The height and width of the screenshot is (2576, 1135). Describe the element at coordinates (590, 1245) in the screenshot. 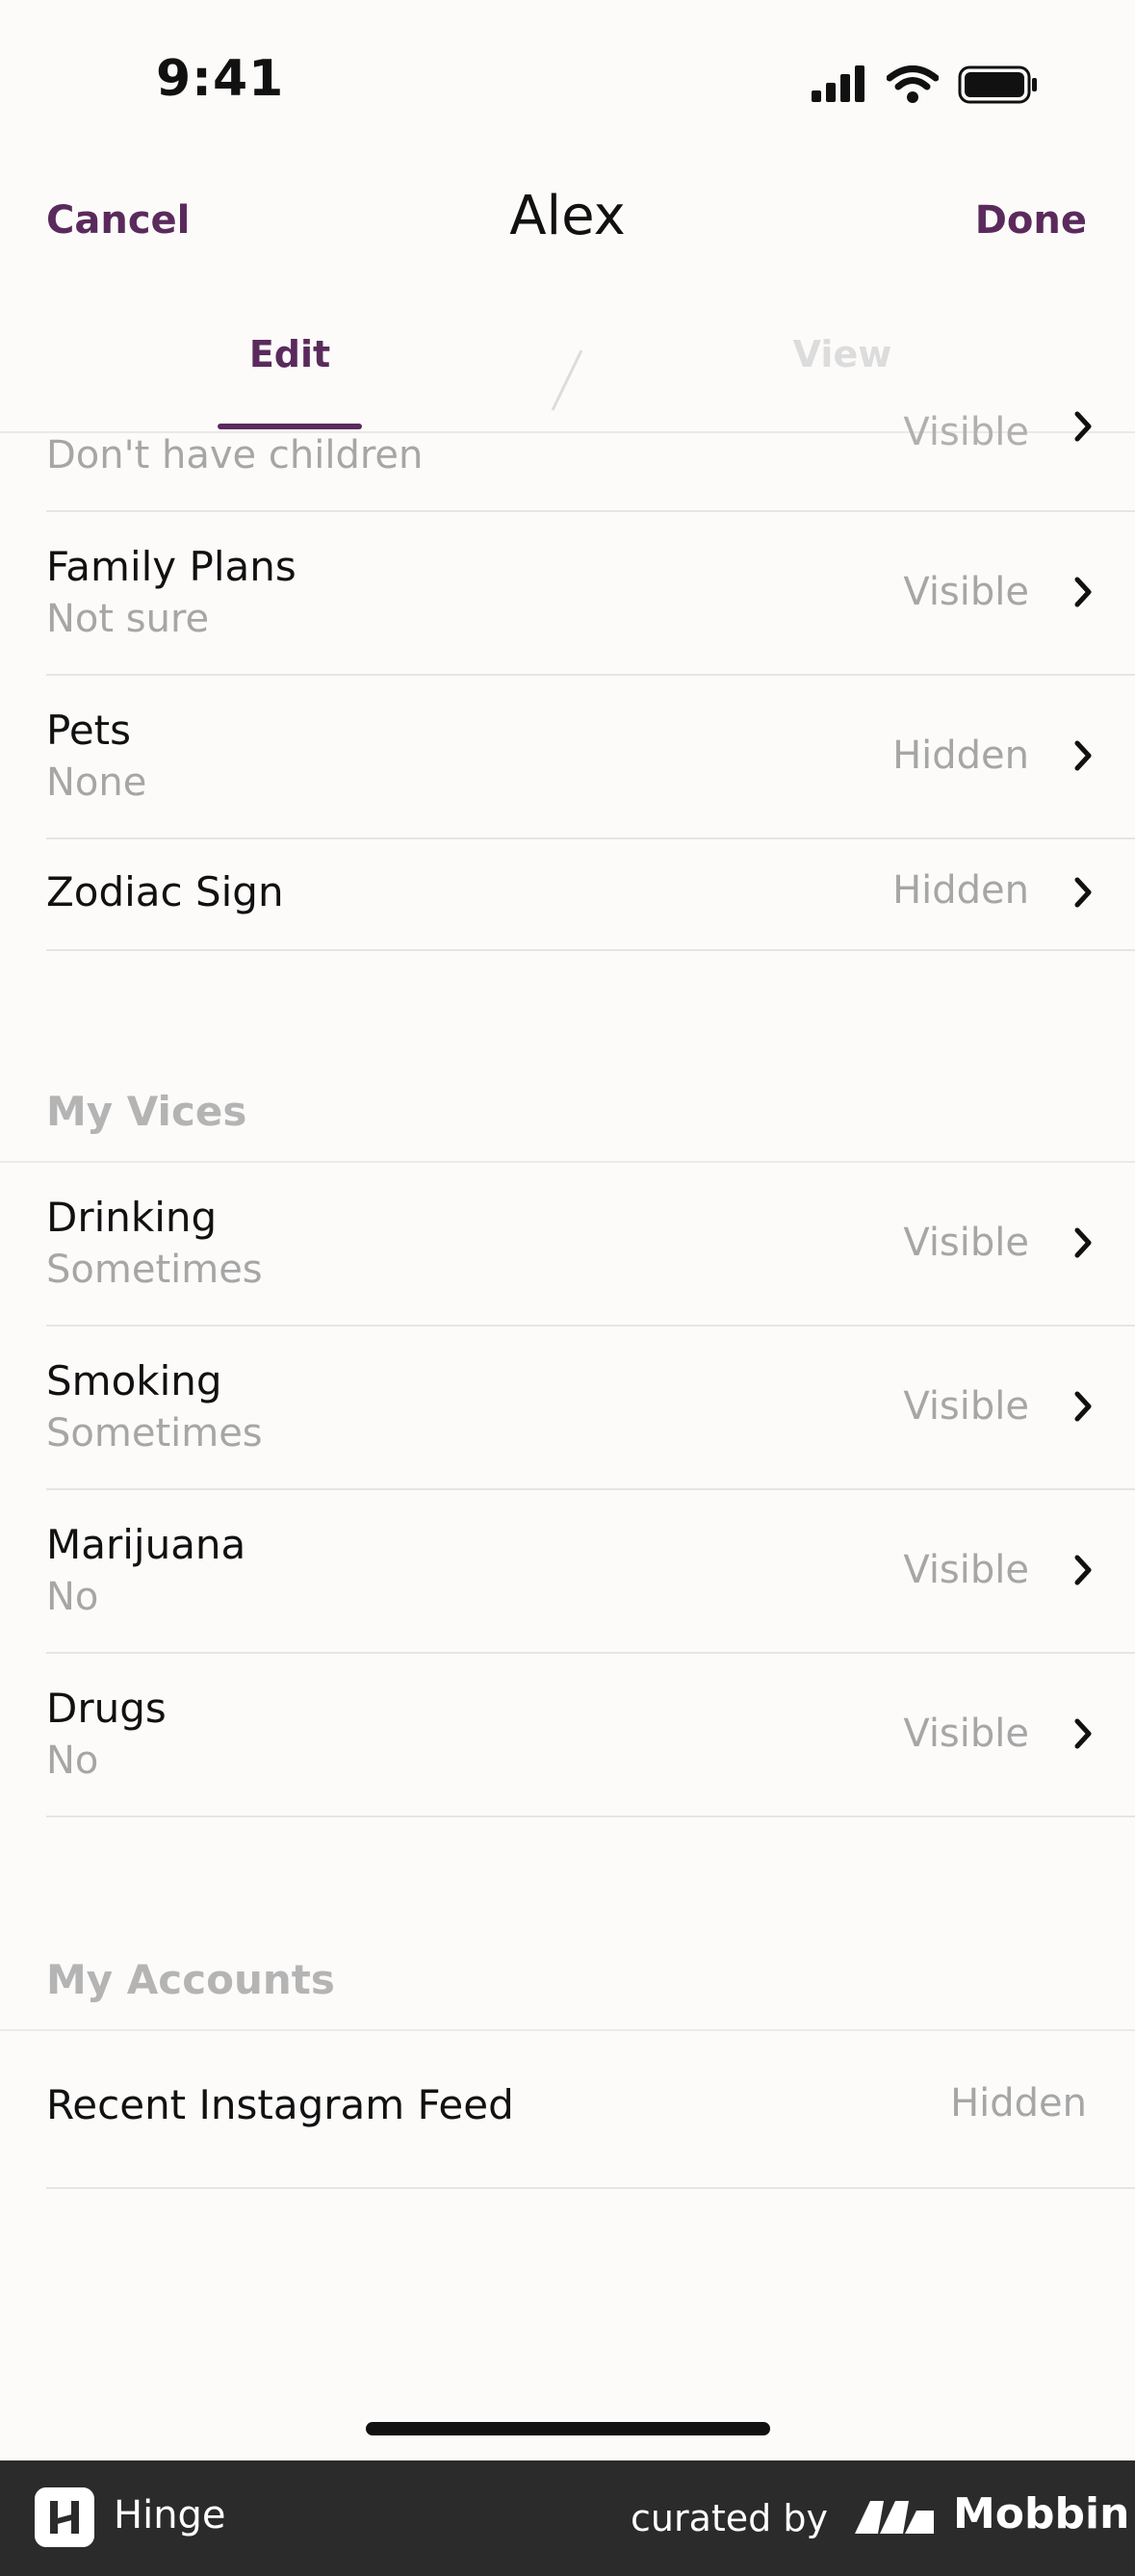

I see `list-item-drinking: Drinking Sometimes Visible` at that location.